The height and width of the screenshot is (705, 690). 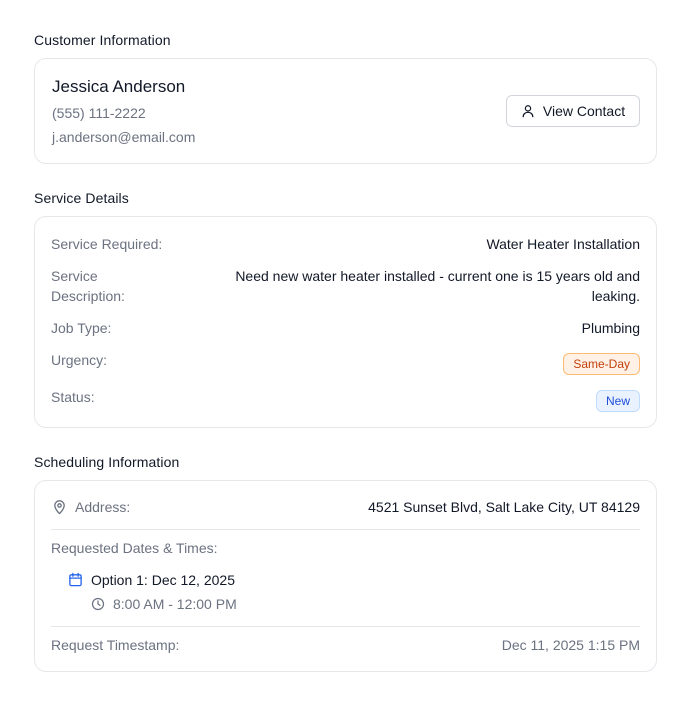 I want to click on job-type-label: Job Type:, so click(x=81, y=328).